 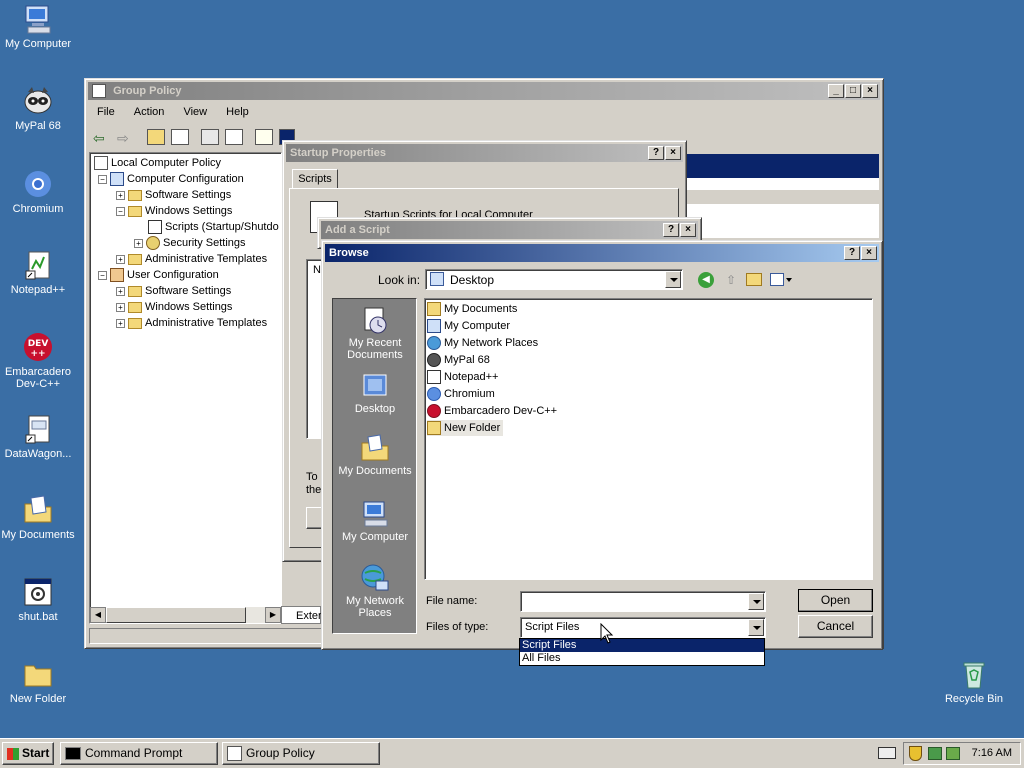 I want to click on desktop-icon-mypal: MyPal 68, so click(x=38, y=108).